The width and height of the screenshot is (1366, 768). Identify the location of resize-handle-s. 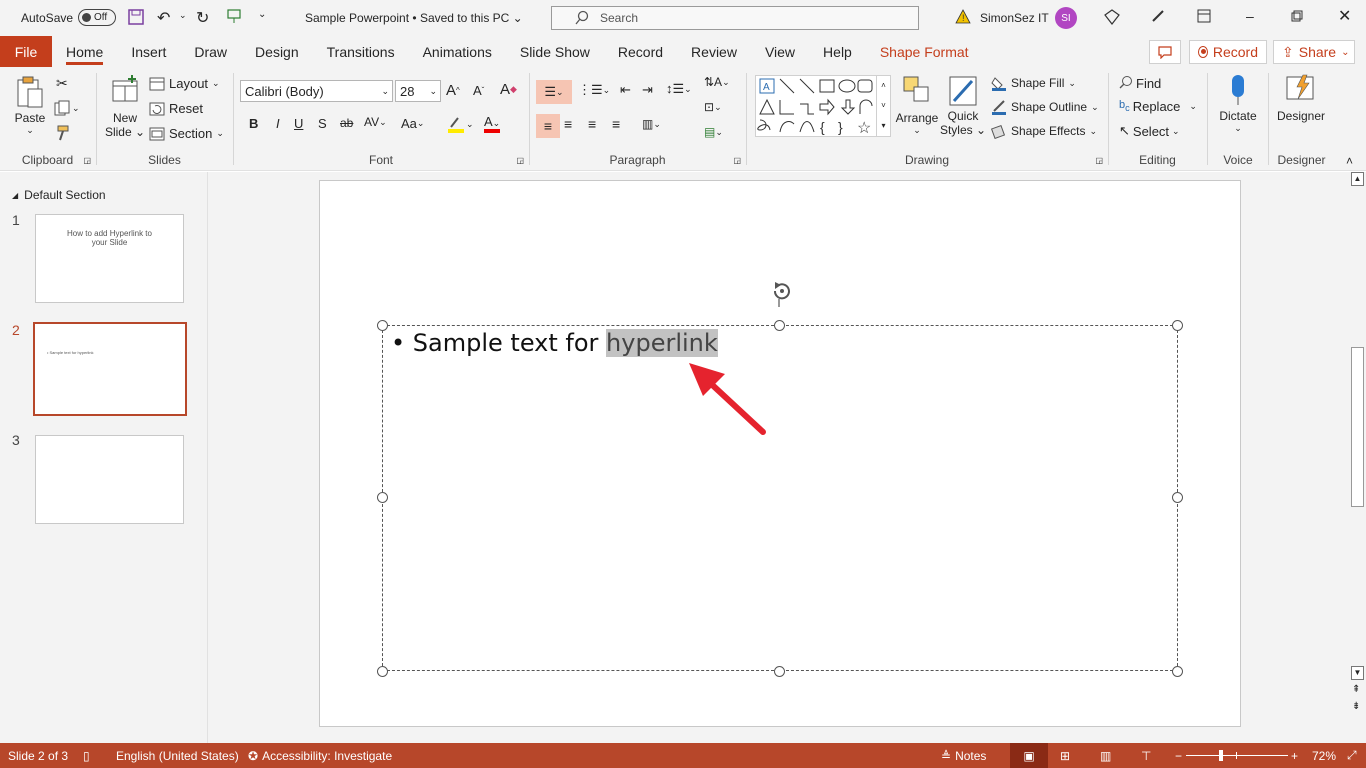
(779, 671).